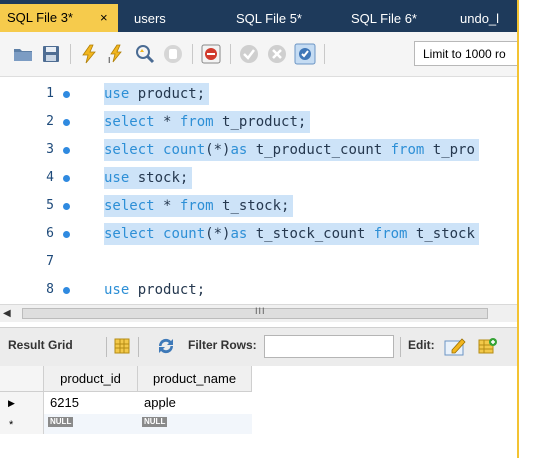  Describe the element at coordinates (441, 234) in the screenshot. I see `sql-token: t_stock` at that location.